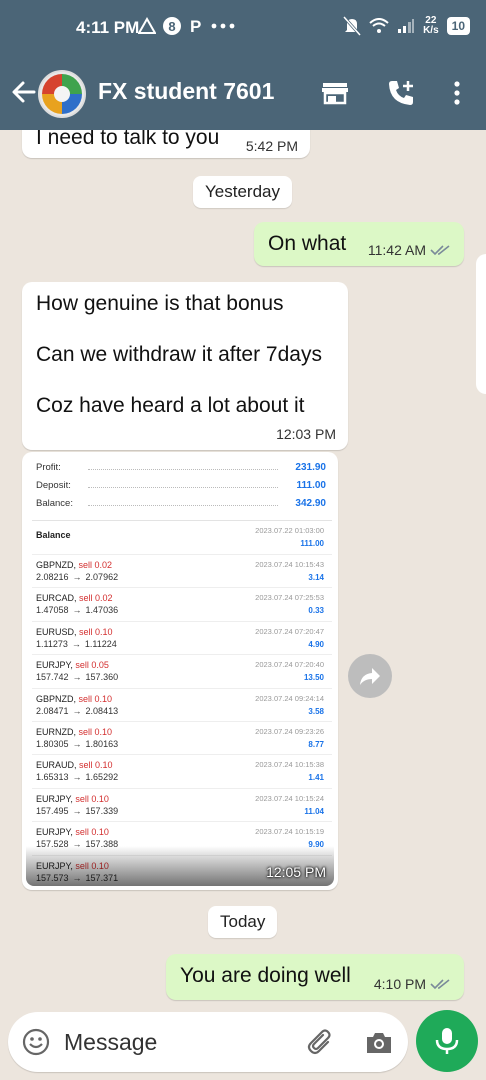 Image resolution: width=486 pixels, height=1080 pixels. What do you see at coordinates (310, 467) in the screenshot?
I see `summary-value: 231.90` at bounding box center [310, 467].